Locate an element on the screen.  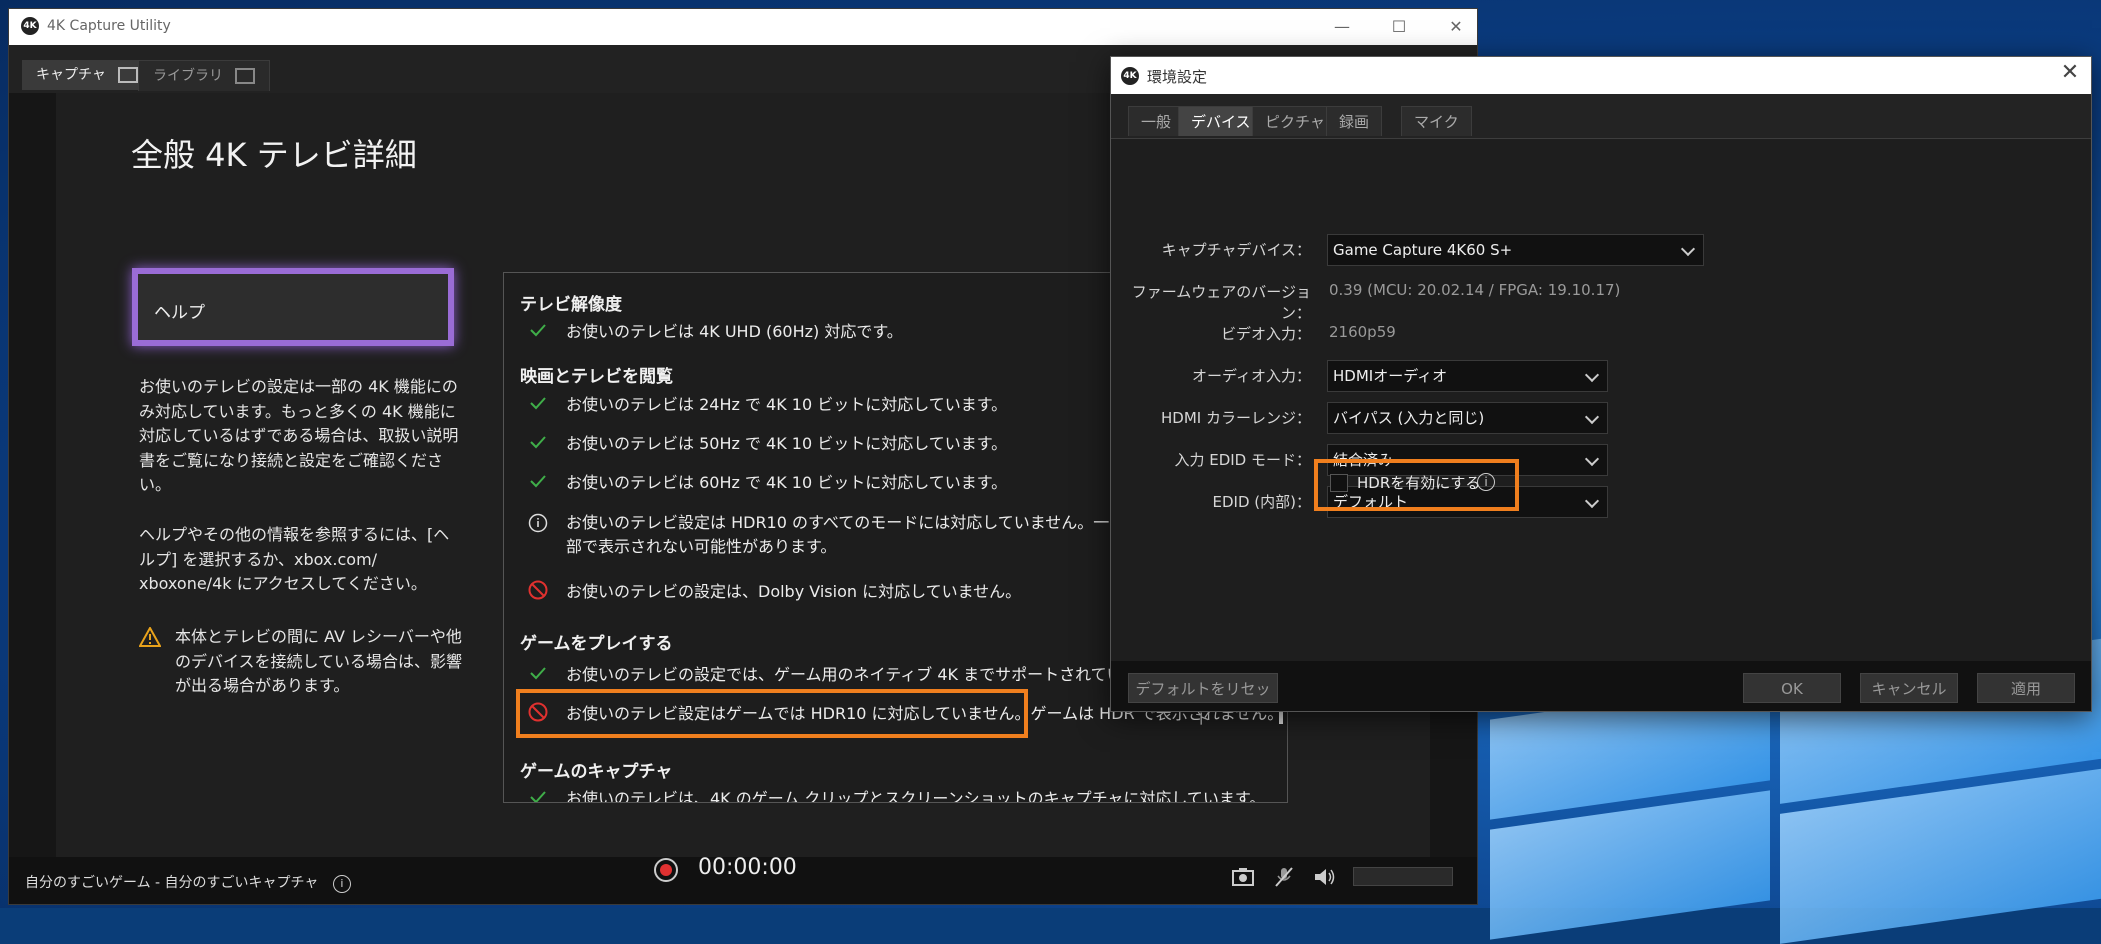
record-timer: 00:00:00 is located at coordinates (747, 867).